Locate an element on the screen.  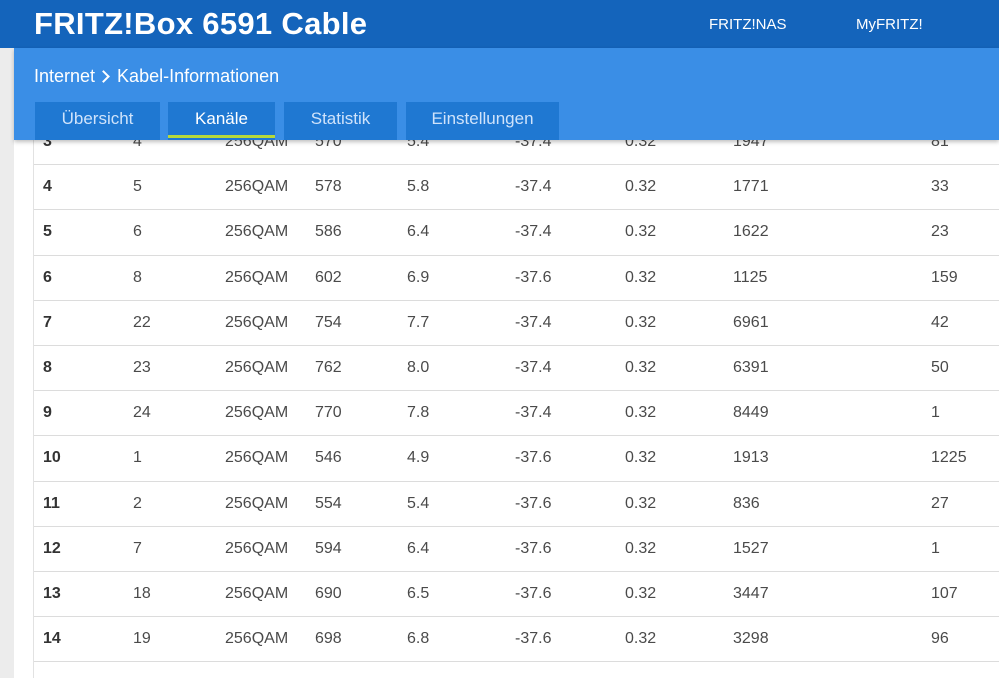
cell-channel: 6 is located at coordinates (47, 277).